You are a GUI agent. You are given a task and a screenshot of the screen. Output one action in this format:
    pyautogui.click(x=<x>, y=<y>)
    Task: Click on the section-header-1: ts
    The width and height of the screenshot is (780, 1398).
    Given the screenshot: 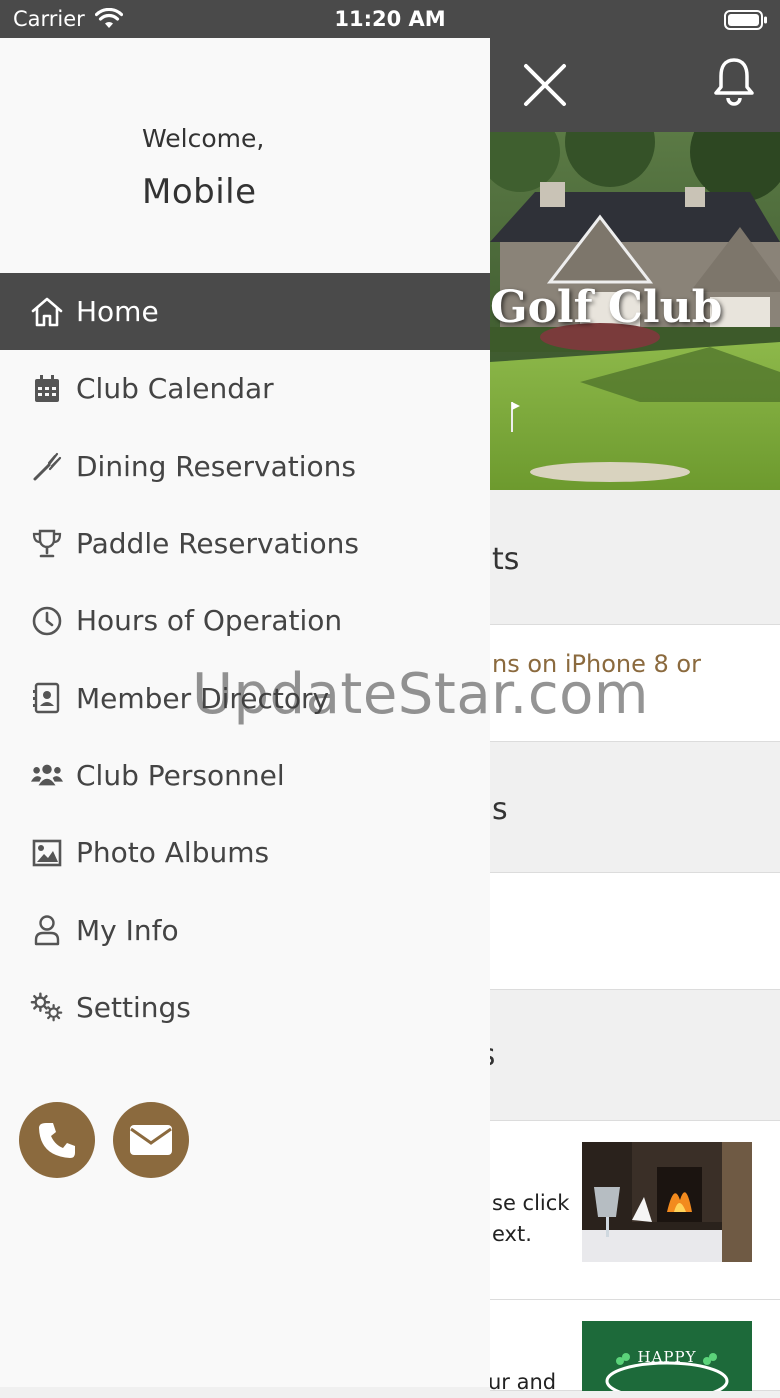 What is the action you would take?
    pyautogui.click(x=635, y=557)
    